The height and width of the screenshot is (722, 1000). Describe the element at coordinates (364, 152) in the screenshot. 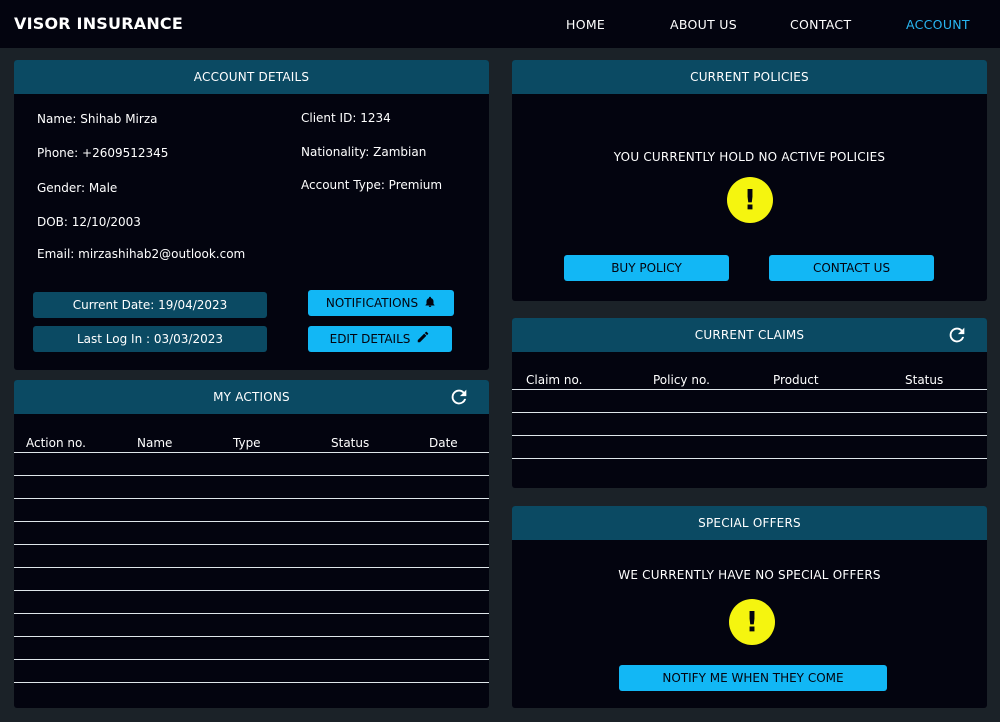

I see `account-nationality: Nationality: Zambian` at that location.